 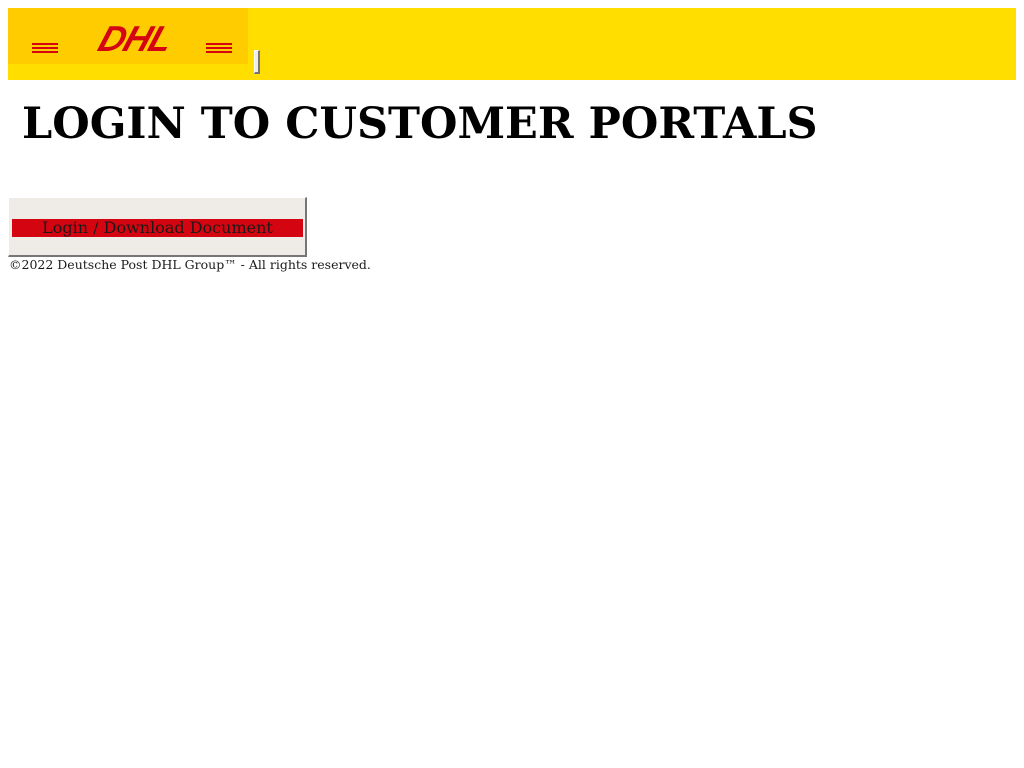 I want to click on logo-wordmark: DHL, so click(x=136, y=38).